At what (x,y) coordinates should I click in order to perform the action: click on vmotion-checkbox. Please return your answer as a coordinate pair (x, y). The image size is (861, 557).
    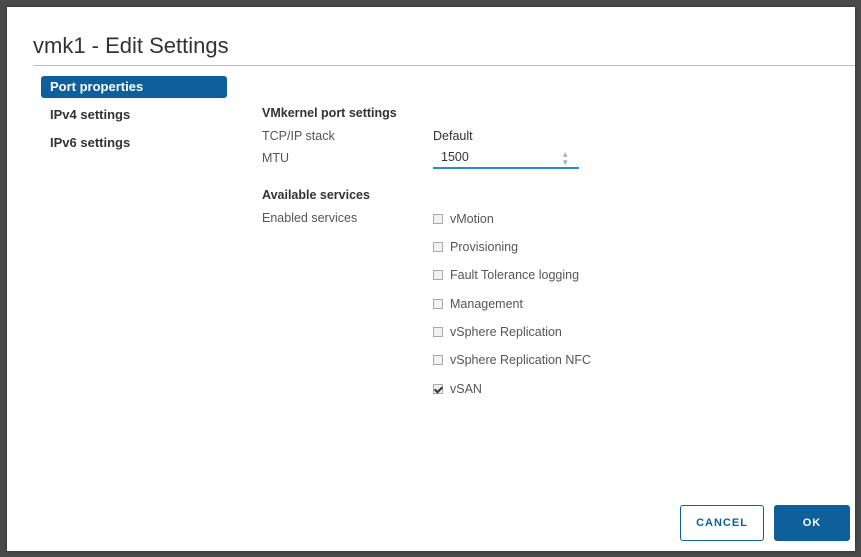
    Looking at the image, I should click on (438, 219).